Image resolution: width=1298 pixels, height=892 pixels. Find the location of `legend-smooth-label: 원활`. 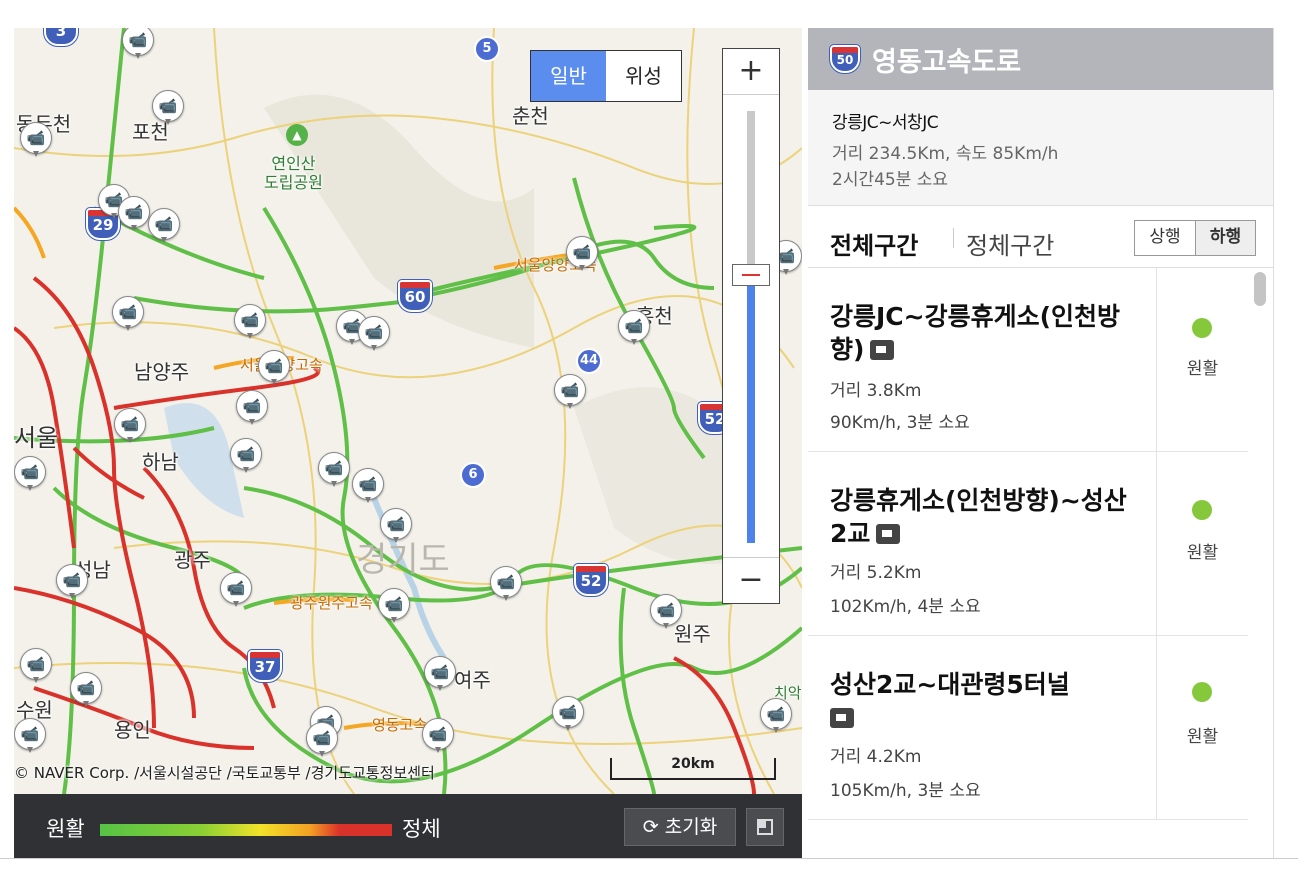

legend-smooth-label: 원활 is located at coordinates (65, 829).